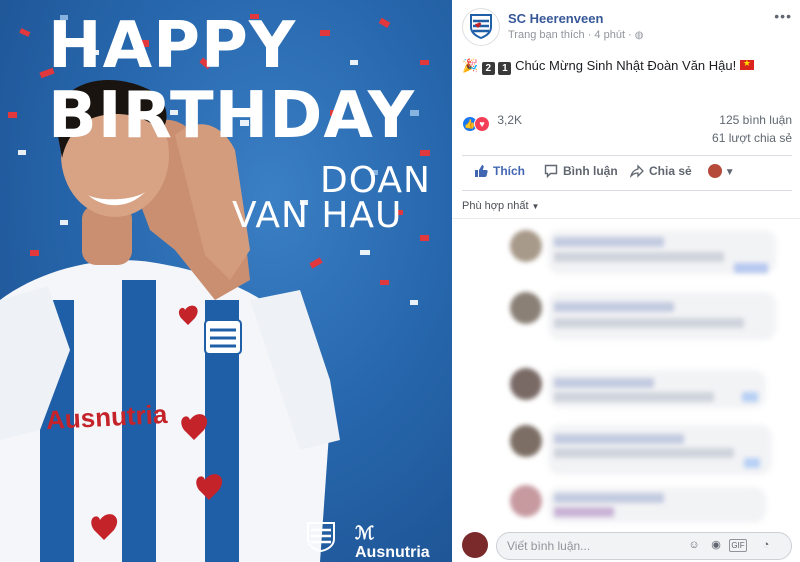 This screenshot has height=562, width=800. I want to click on love-reaction-icon: ♥, so click(482, 124).